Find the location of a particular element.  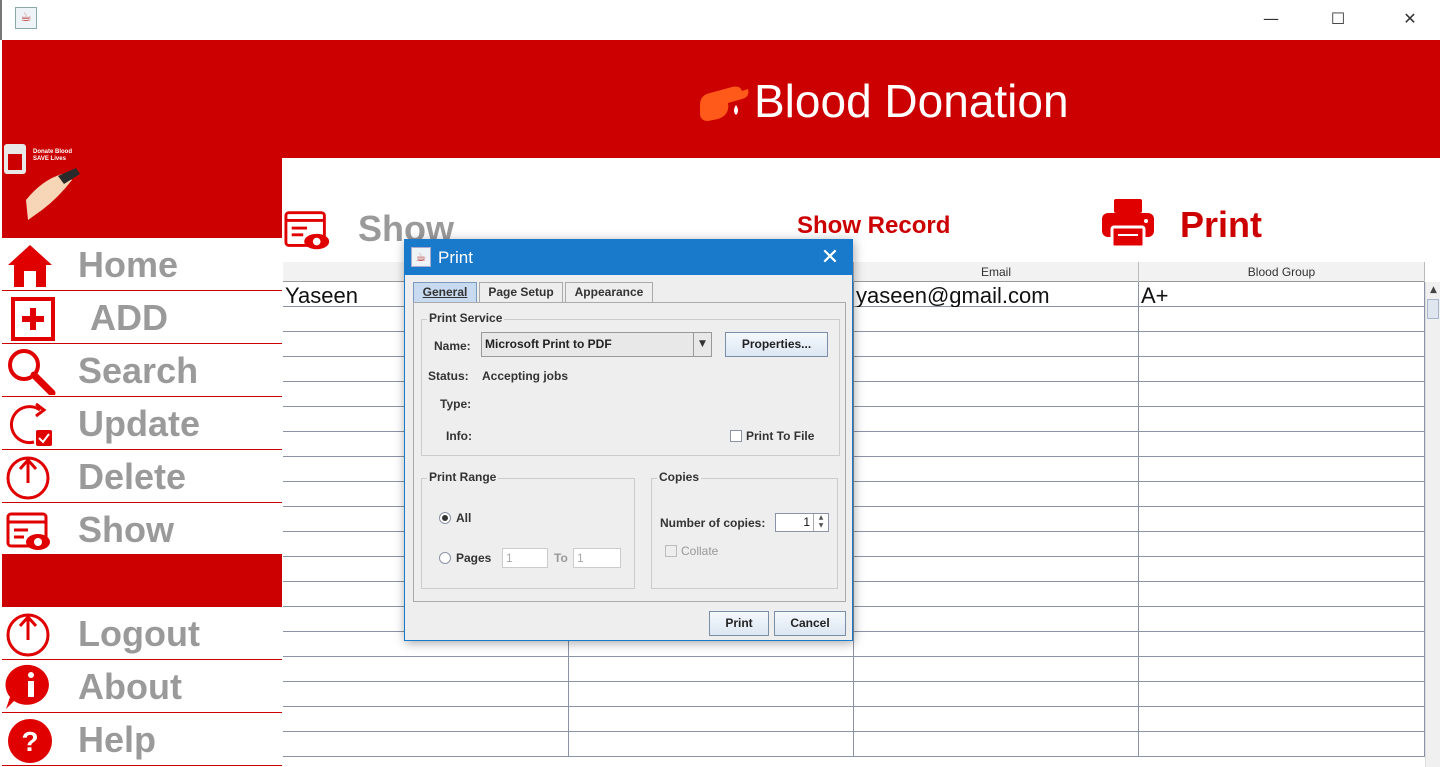

dialog-print-button: Print is located at coordinates (739, 623).